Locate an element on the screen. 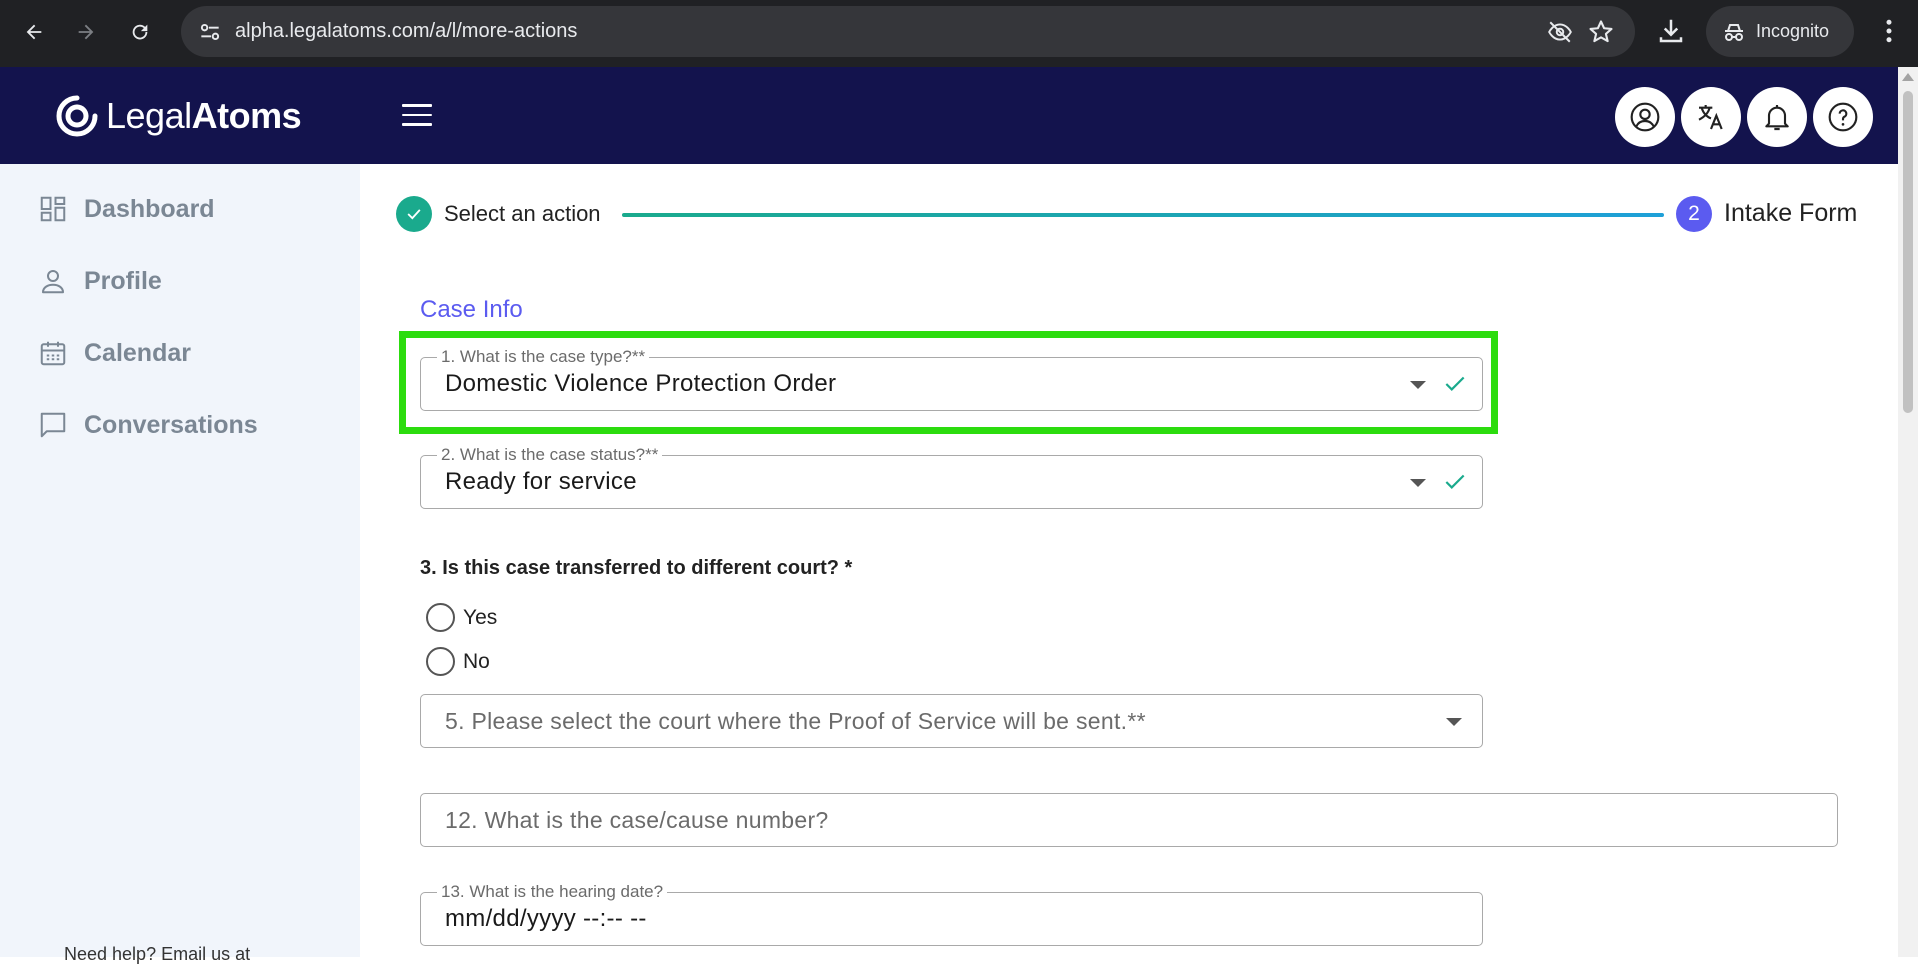 The width and height of the screenshot is (1918, 965). back-button is located at coordinates (34, 32).